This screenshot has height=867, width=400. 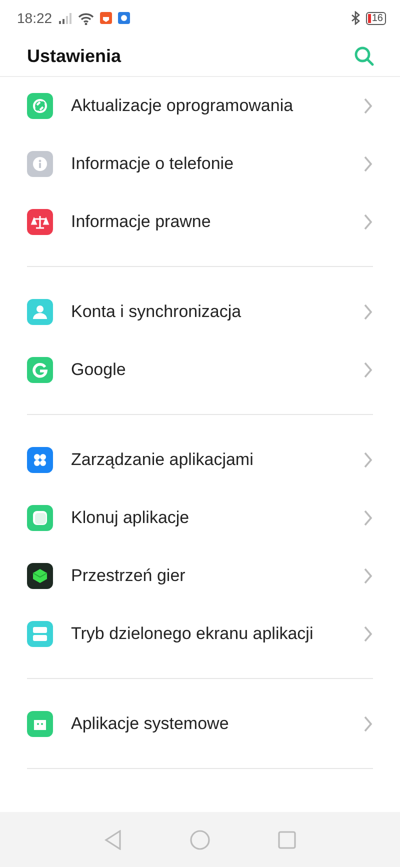 What do you see at coordinates (40, 576) in the screenshot?
I see `cube-icon` at bounding box center [40, 576].